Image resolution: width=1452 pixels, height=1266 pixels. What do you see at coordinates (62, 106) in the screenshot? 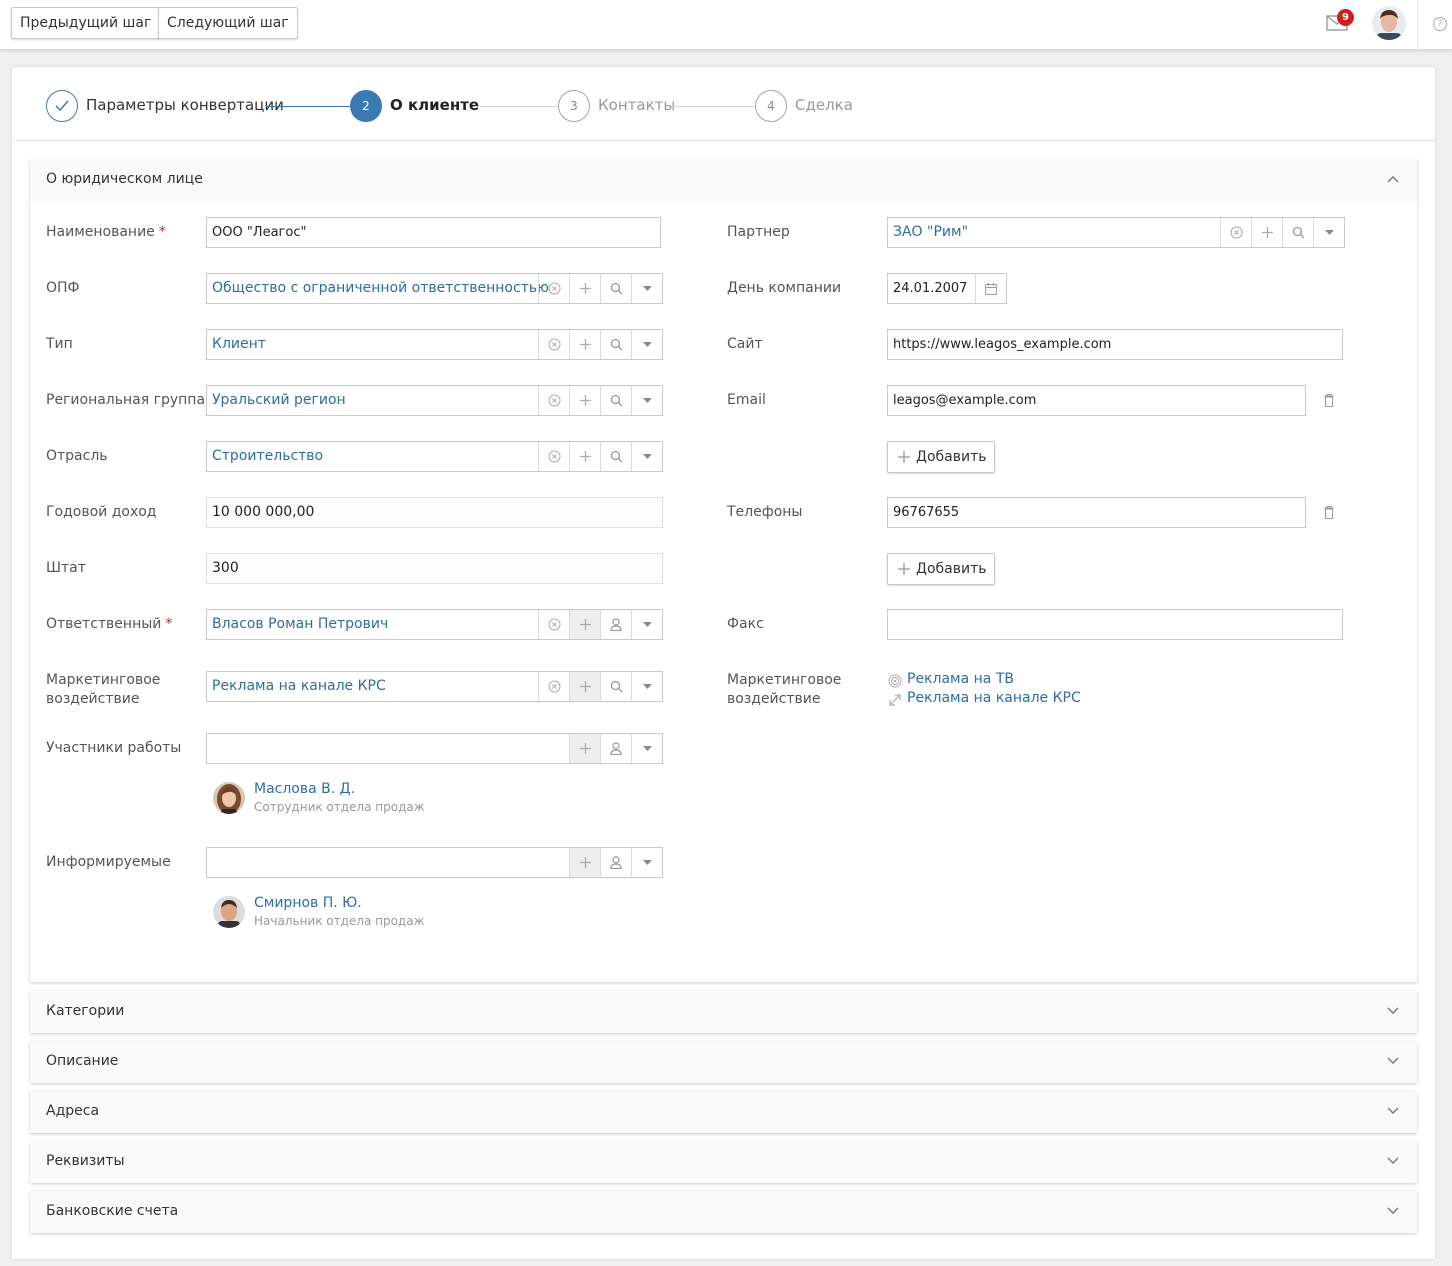
I see `step-1-check-icon` at bounding box center [62, 106].